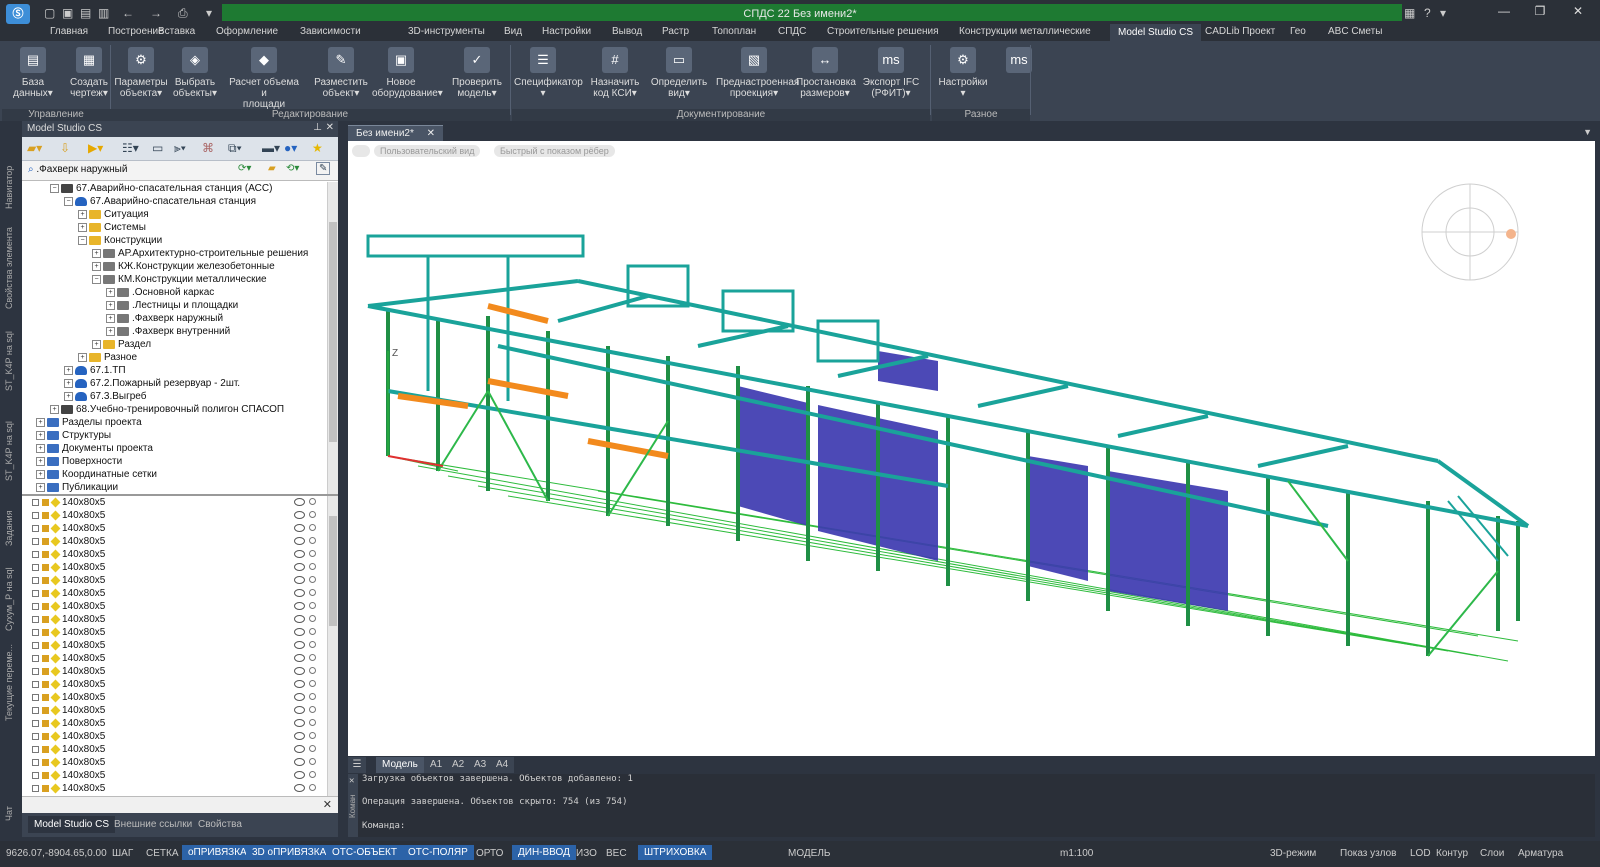  I want to click on status-right-5: Арматура, so click(1540, 853).